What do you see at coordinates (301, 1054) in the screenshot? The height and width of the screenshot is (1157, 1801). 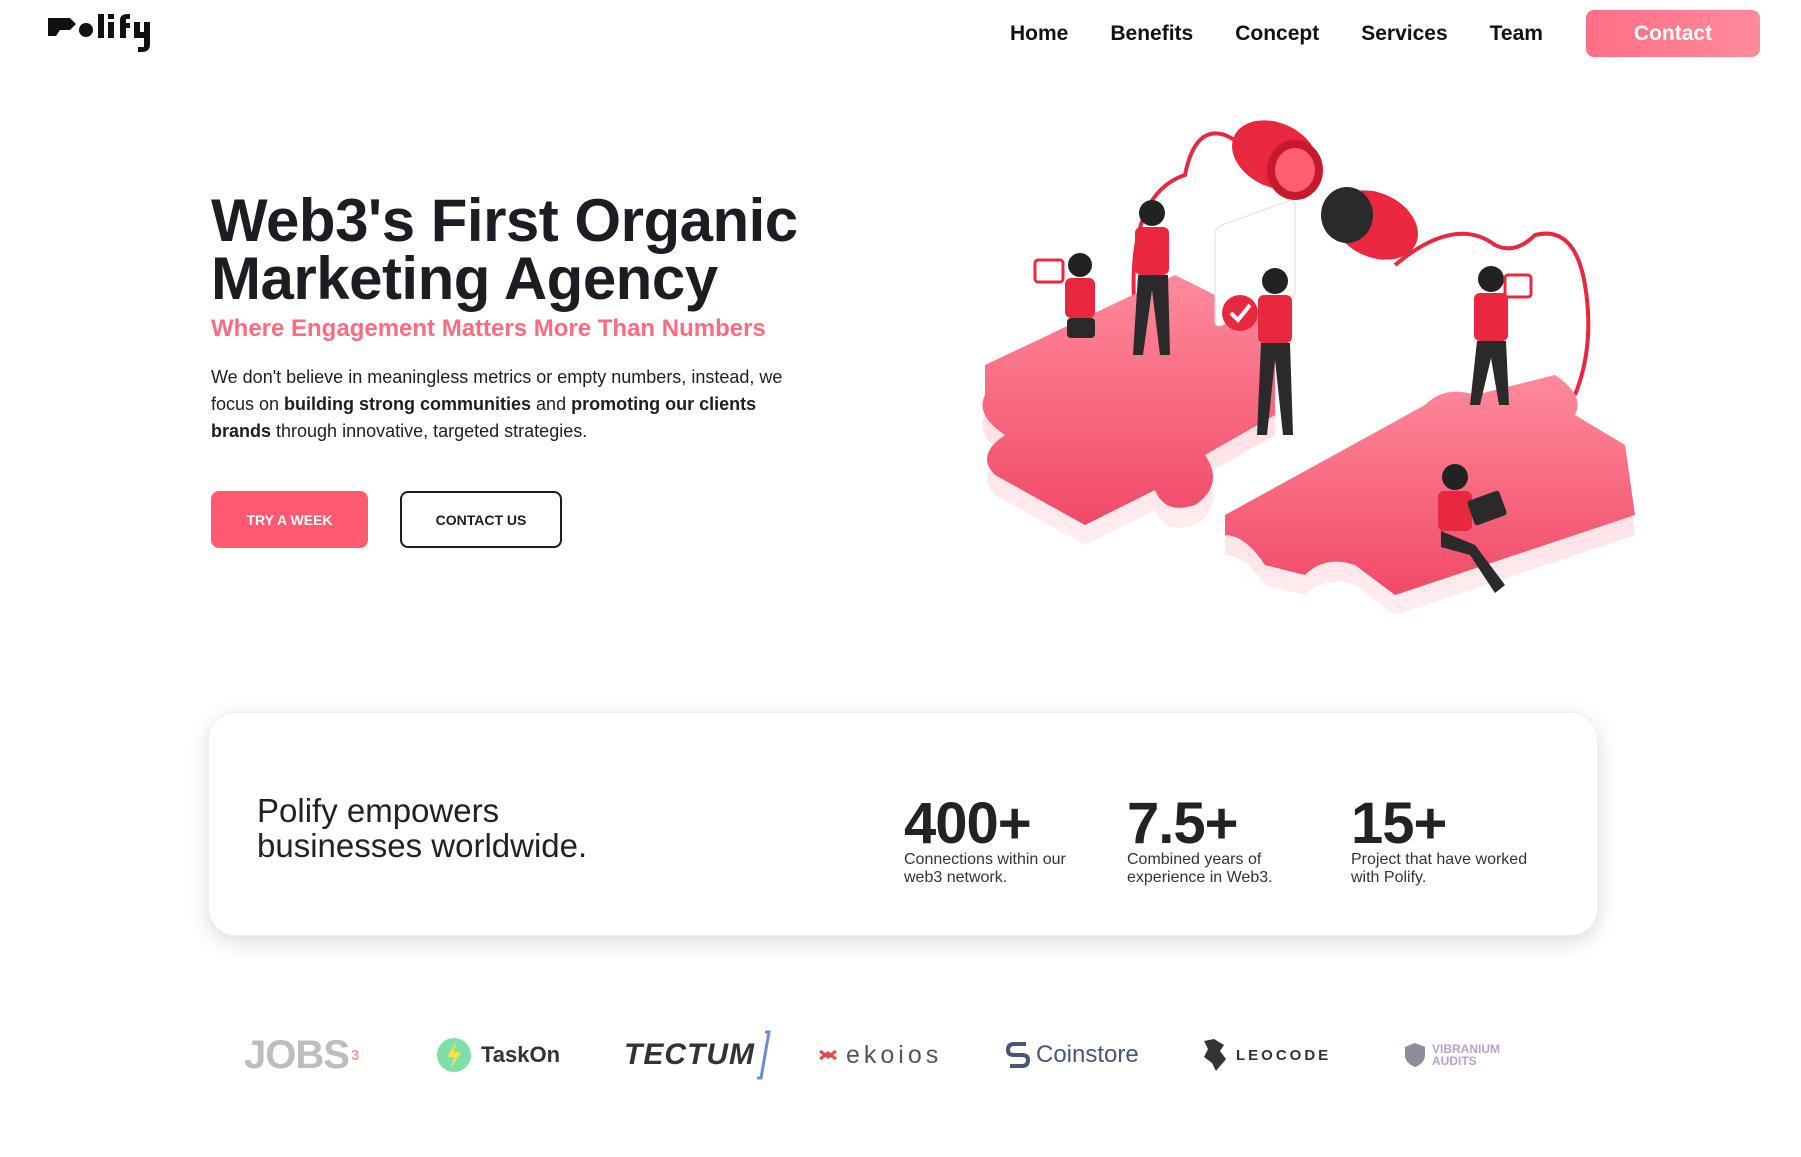 I see `partner-jobs3-logo: JOBS 3` at bounding box center [301, 1054].